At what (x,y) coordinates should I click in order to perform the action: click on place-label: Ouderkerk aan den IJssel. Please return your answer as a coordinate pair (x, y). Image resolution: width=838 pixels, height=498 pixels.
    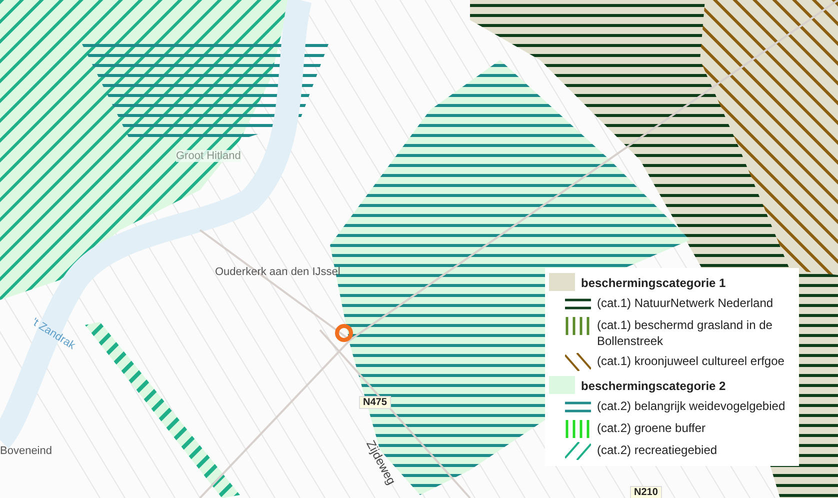
    Looking at the image, I should click on (277, 272).